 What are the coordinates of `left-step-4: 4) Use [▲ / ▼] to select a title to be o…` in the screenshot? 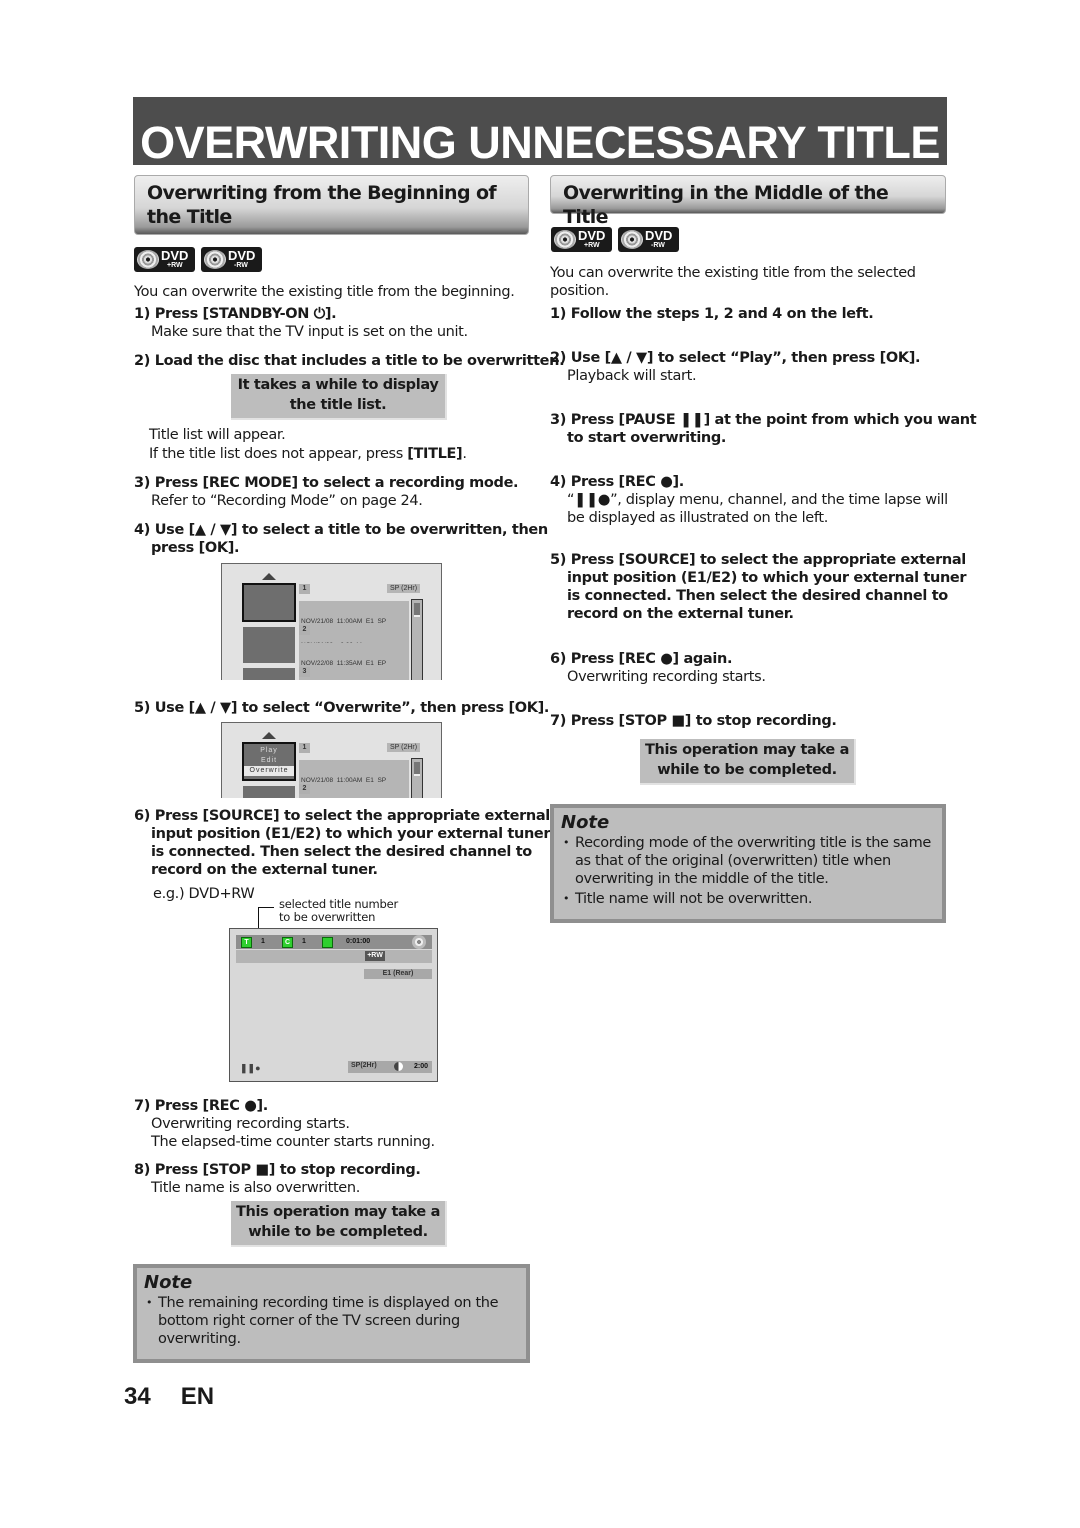 It's located at (341, 539).